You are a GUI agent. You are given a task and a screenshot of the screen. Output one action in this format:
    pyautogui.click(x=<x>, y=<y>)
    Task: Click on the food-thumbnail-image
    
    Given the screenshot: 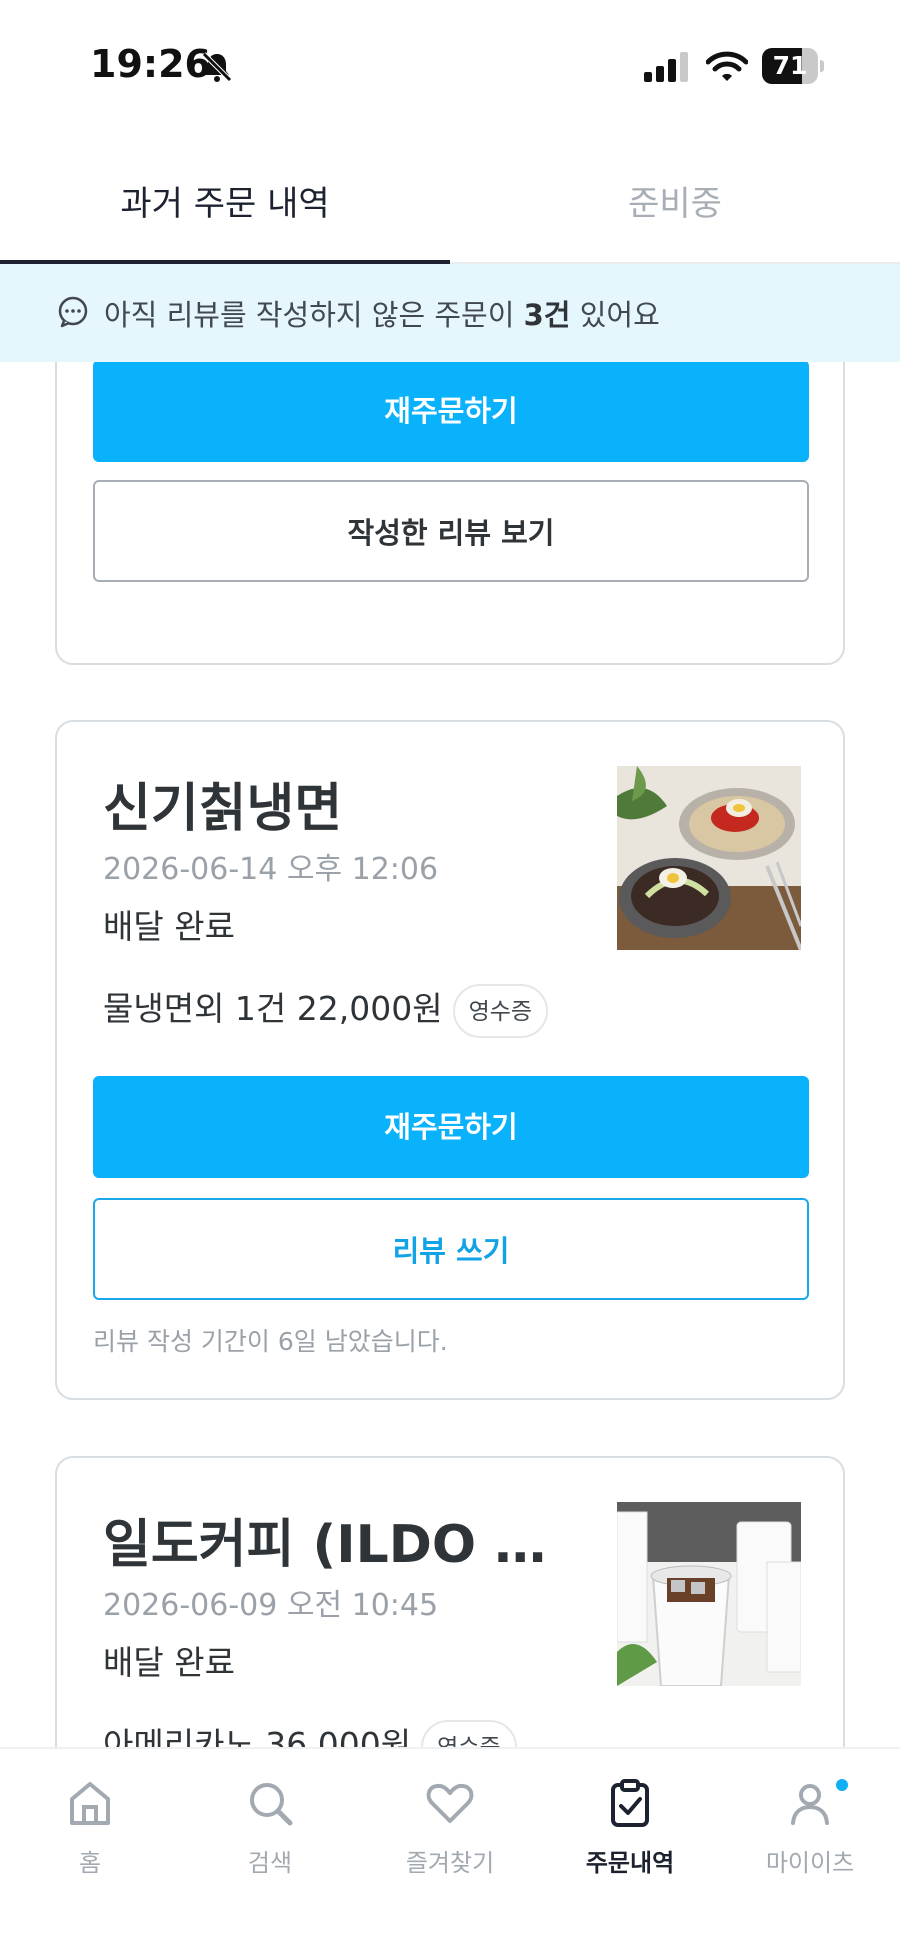 What is the action you would take?
    pyautogui.click(x=709, y=858)
    